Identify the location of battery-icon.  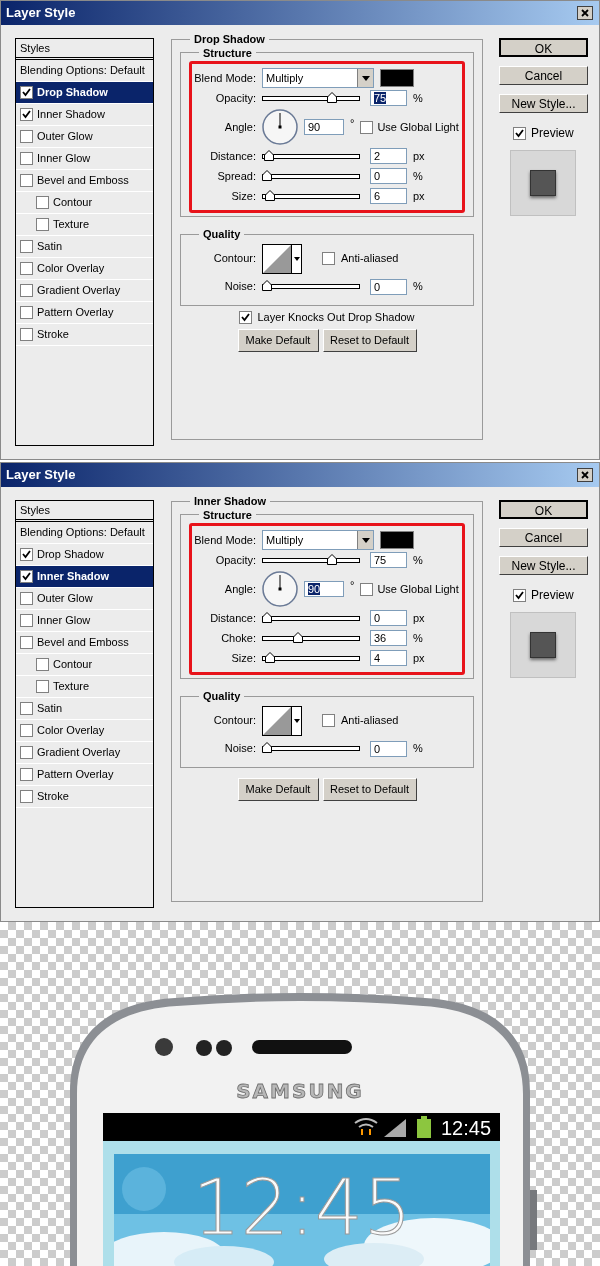
(424, 1127).